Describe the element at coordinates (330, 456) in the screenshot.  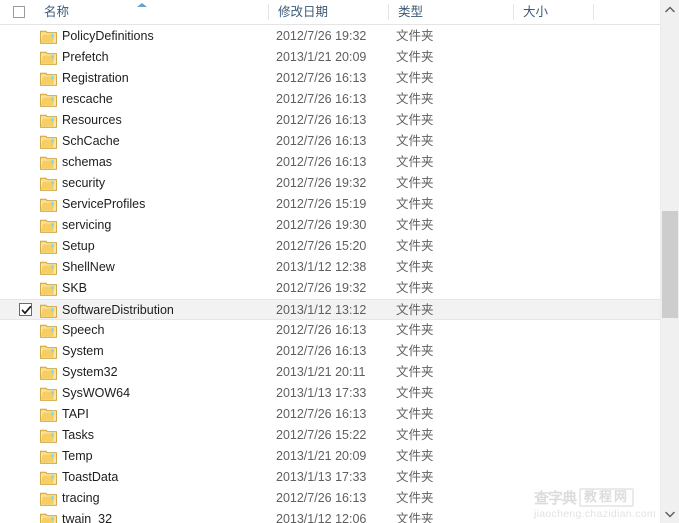
I see `table-row: Temp 2013/1/21 20:09 文件夹` at that location.